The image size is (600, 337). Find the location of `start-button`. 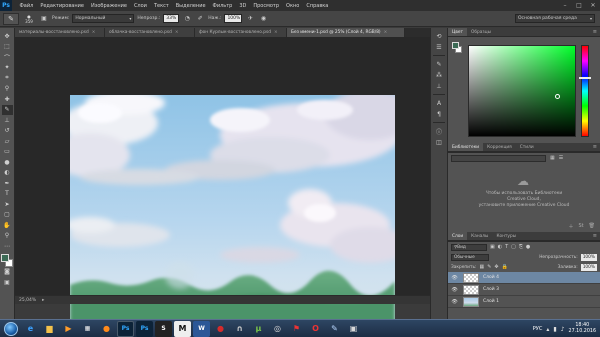

start-button is located at coordinates (11, 329).